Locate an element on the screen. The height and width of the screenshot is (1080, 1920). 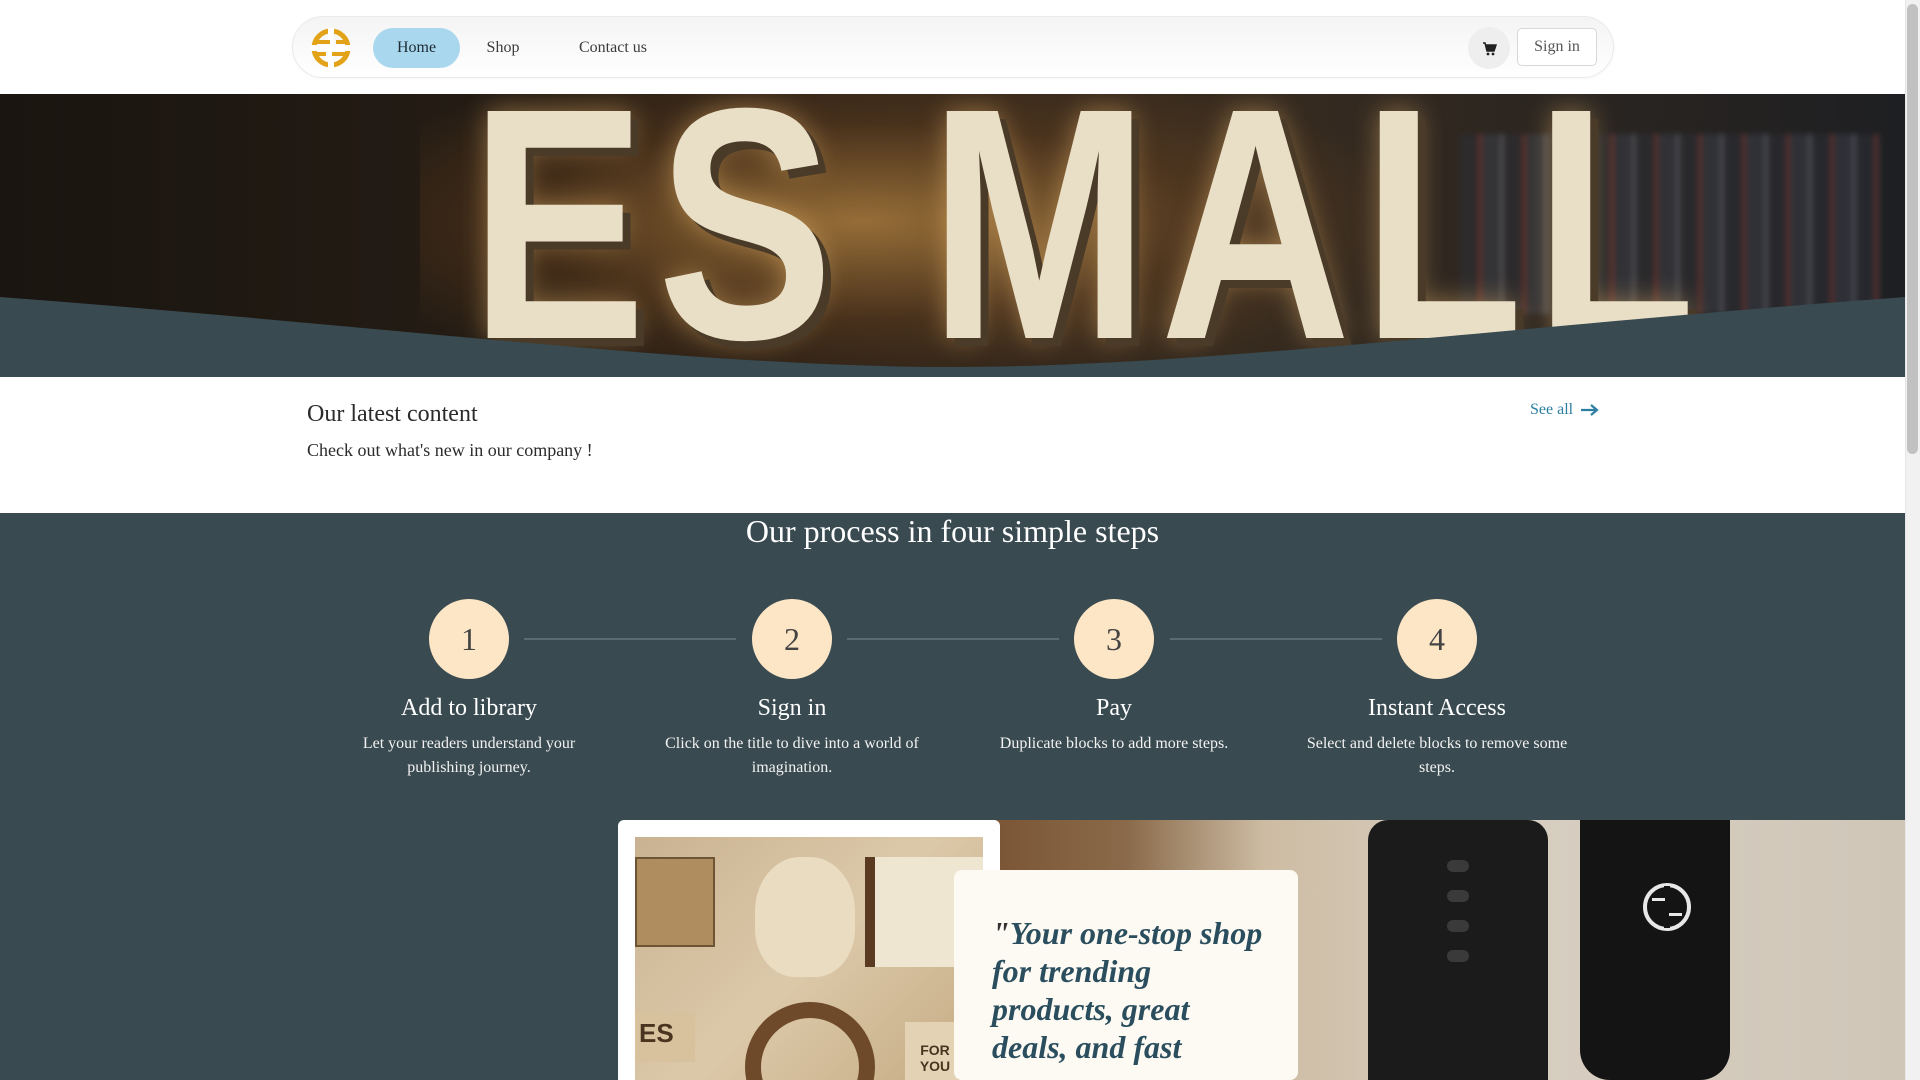
see-all-label: See all is located at coordinates (1552, 409).